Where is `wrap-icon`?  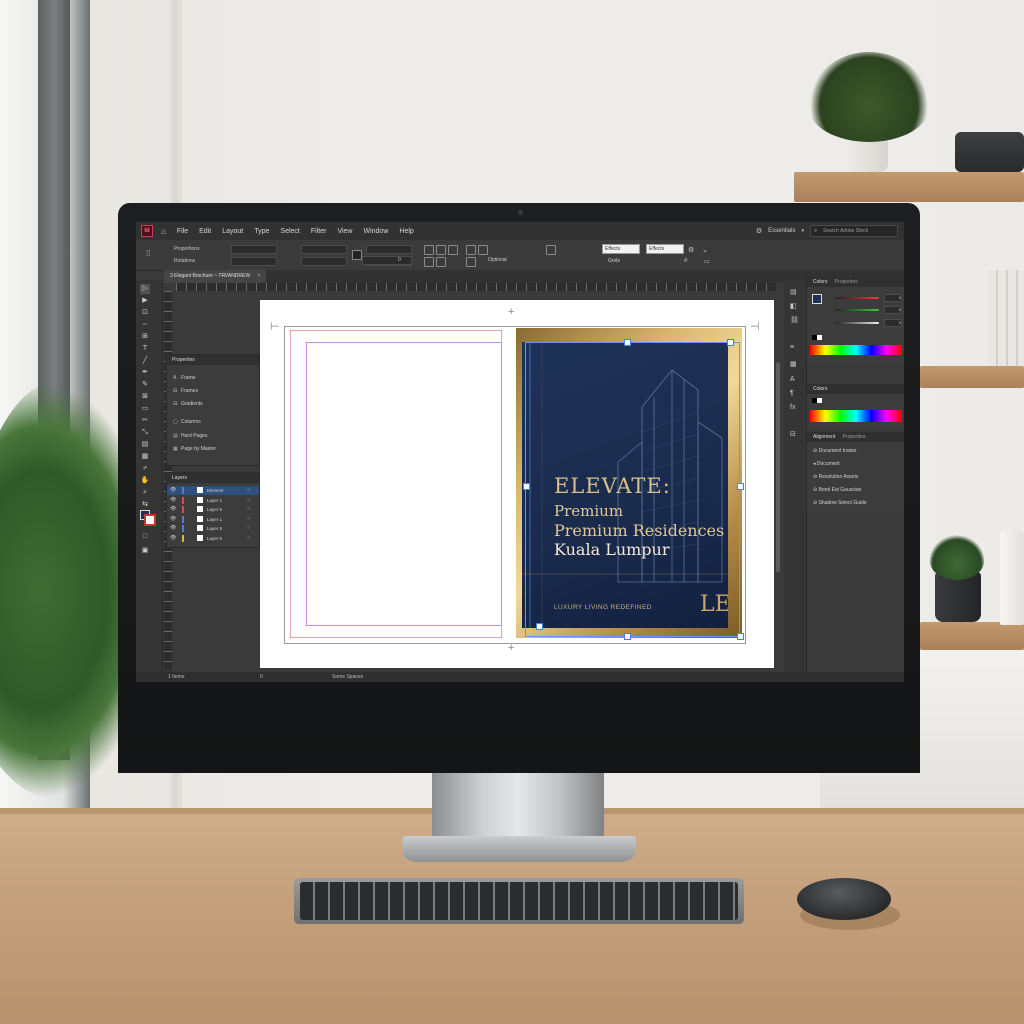
wrap-icon is located at coordinates (483, 250).